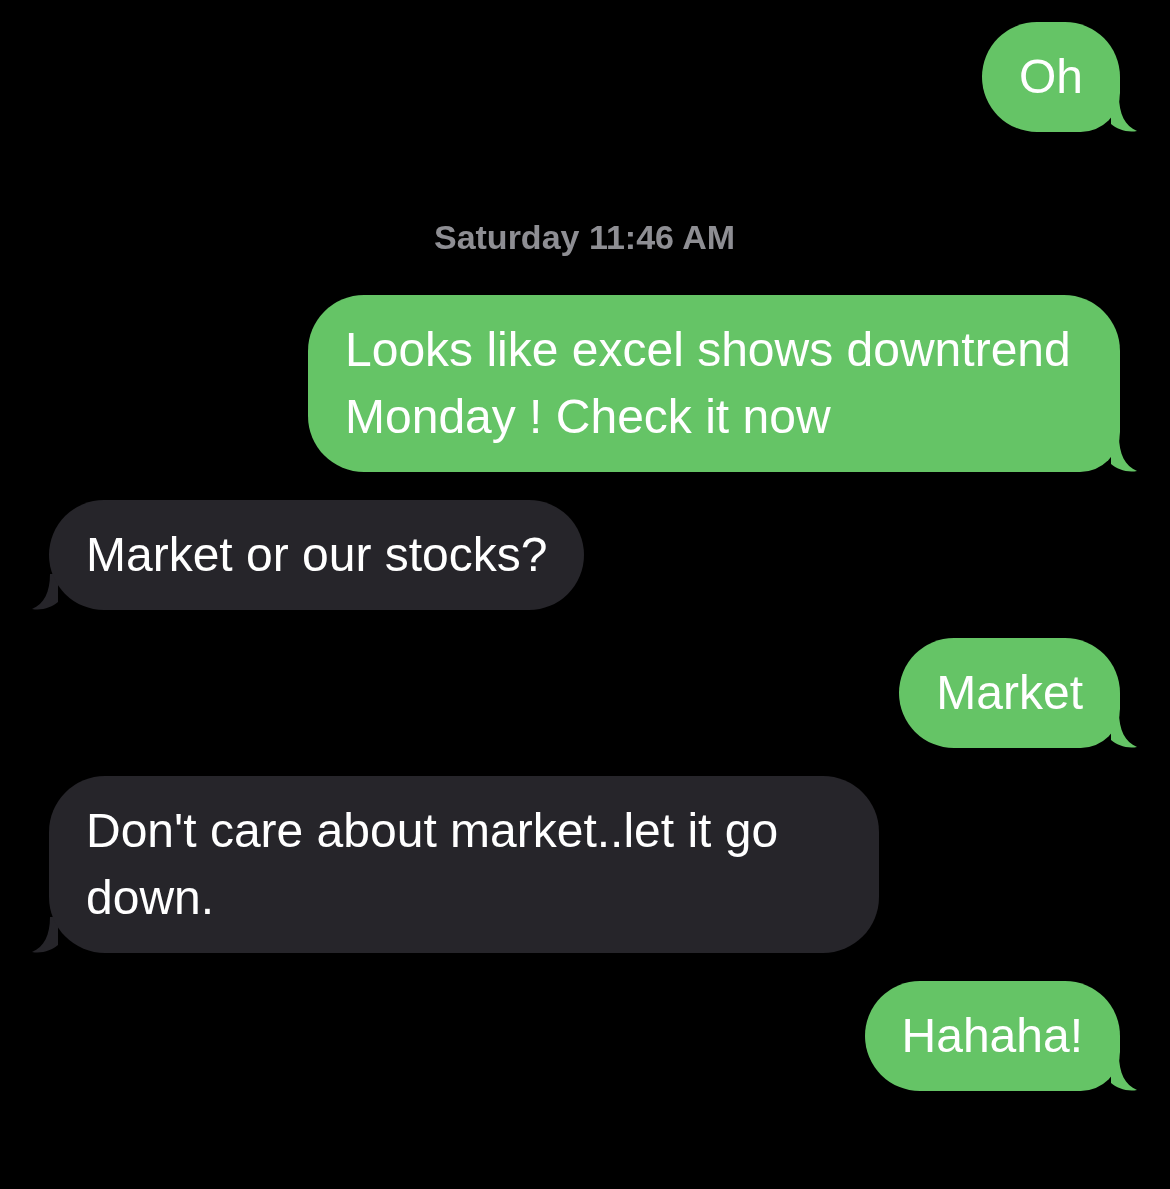  I want to click on sent-message-bubble: Oh, so click(1050, 77).